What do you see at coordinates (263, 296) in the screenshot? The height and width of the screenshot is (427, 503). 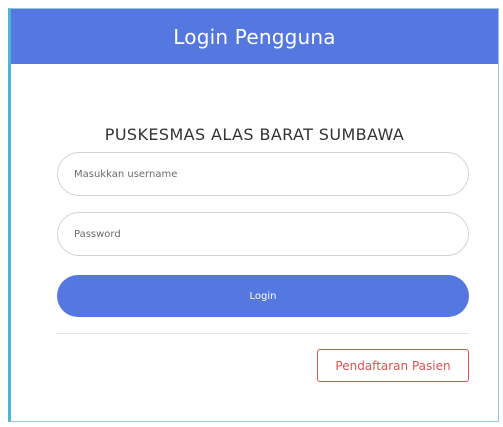 I see `login-button: Login` at bounding box center [263, 296].